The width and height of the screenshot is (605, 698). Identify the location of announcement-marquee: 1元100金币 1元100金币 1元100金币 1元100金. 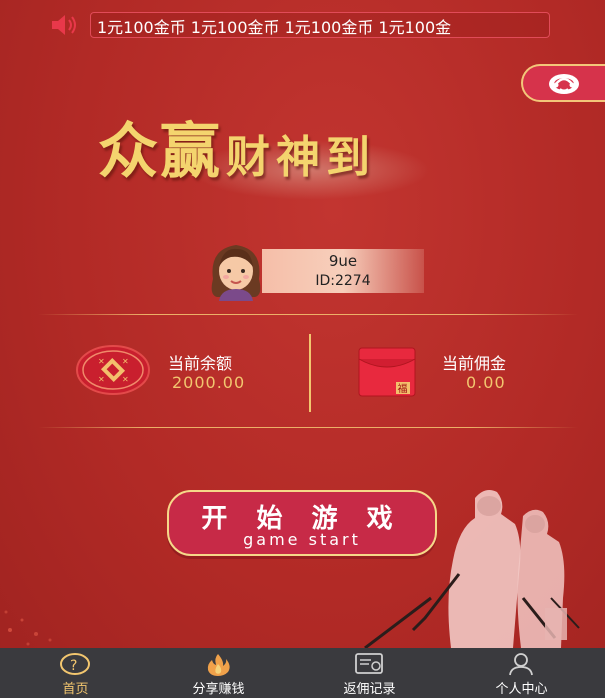
(300, 25).